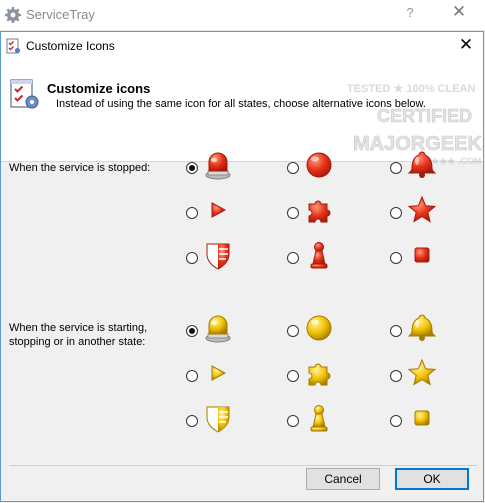 This screenshot has height=503, width=485. I want to click on parent-window-title: ServiceTray, so click(60, 14).